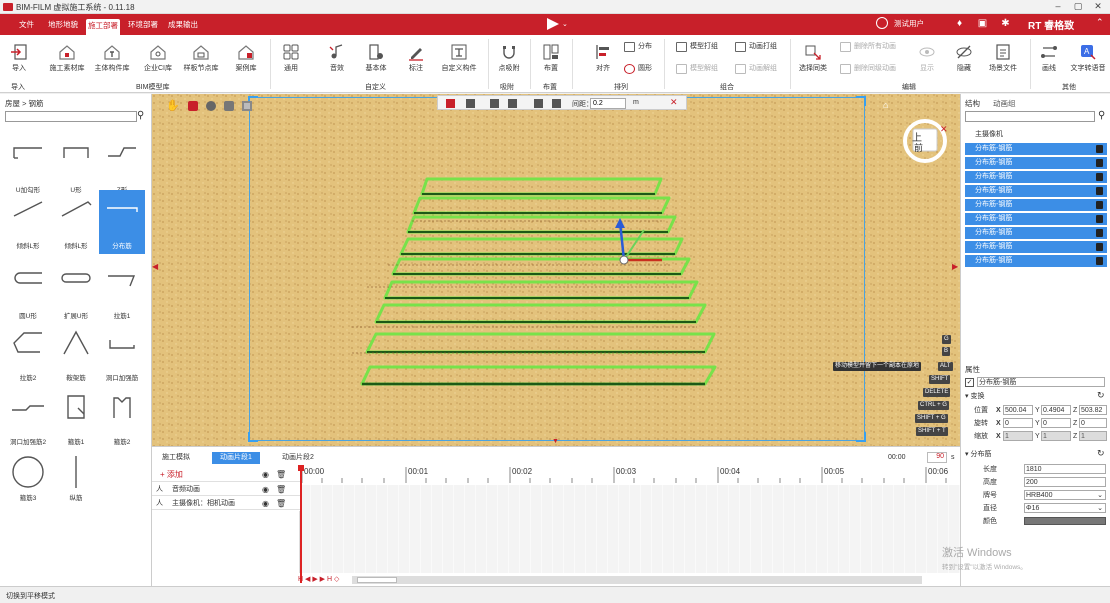  What do you see at coordinates (1049, 58) in the screenshot?
I see `draw-line-button: 画线` at bounding box center [1049, 58].